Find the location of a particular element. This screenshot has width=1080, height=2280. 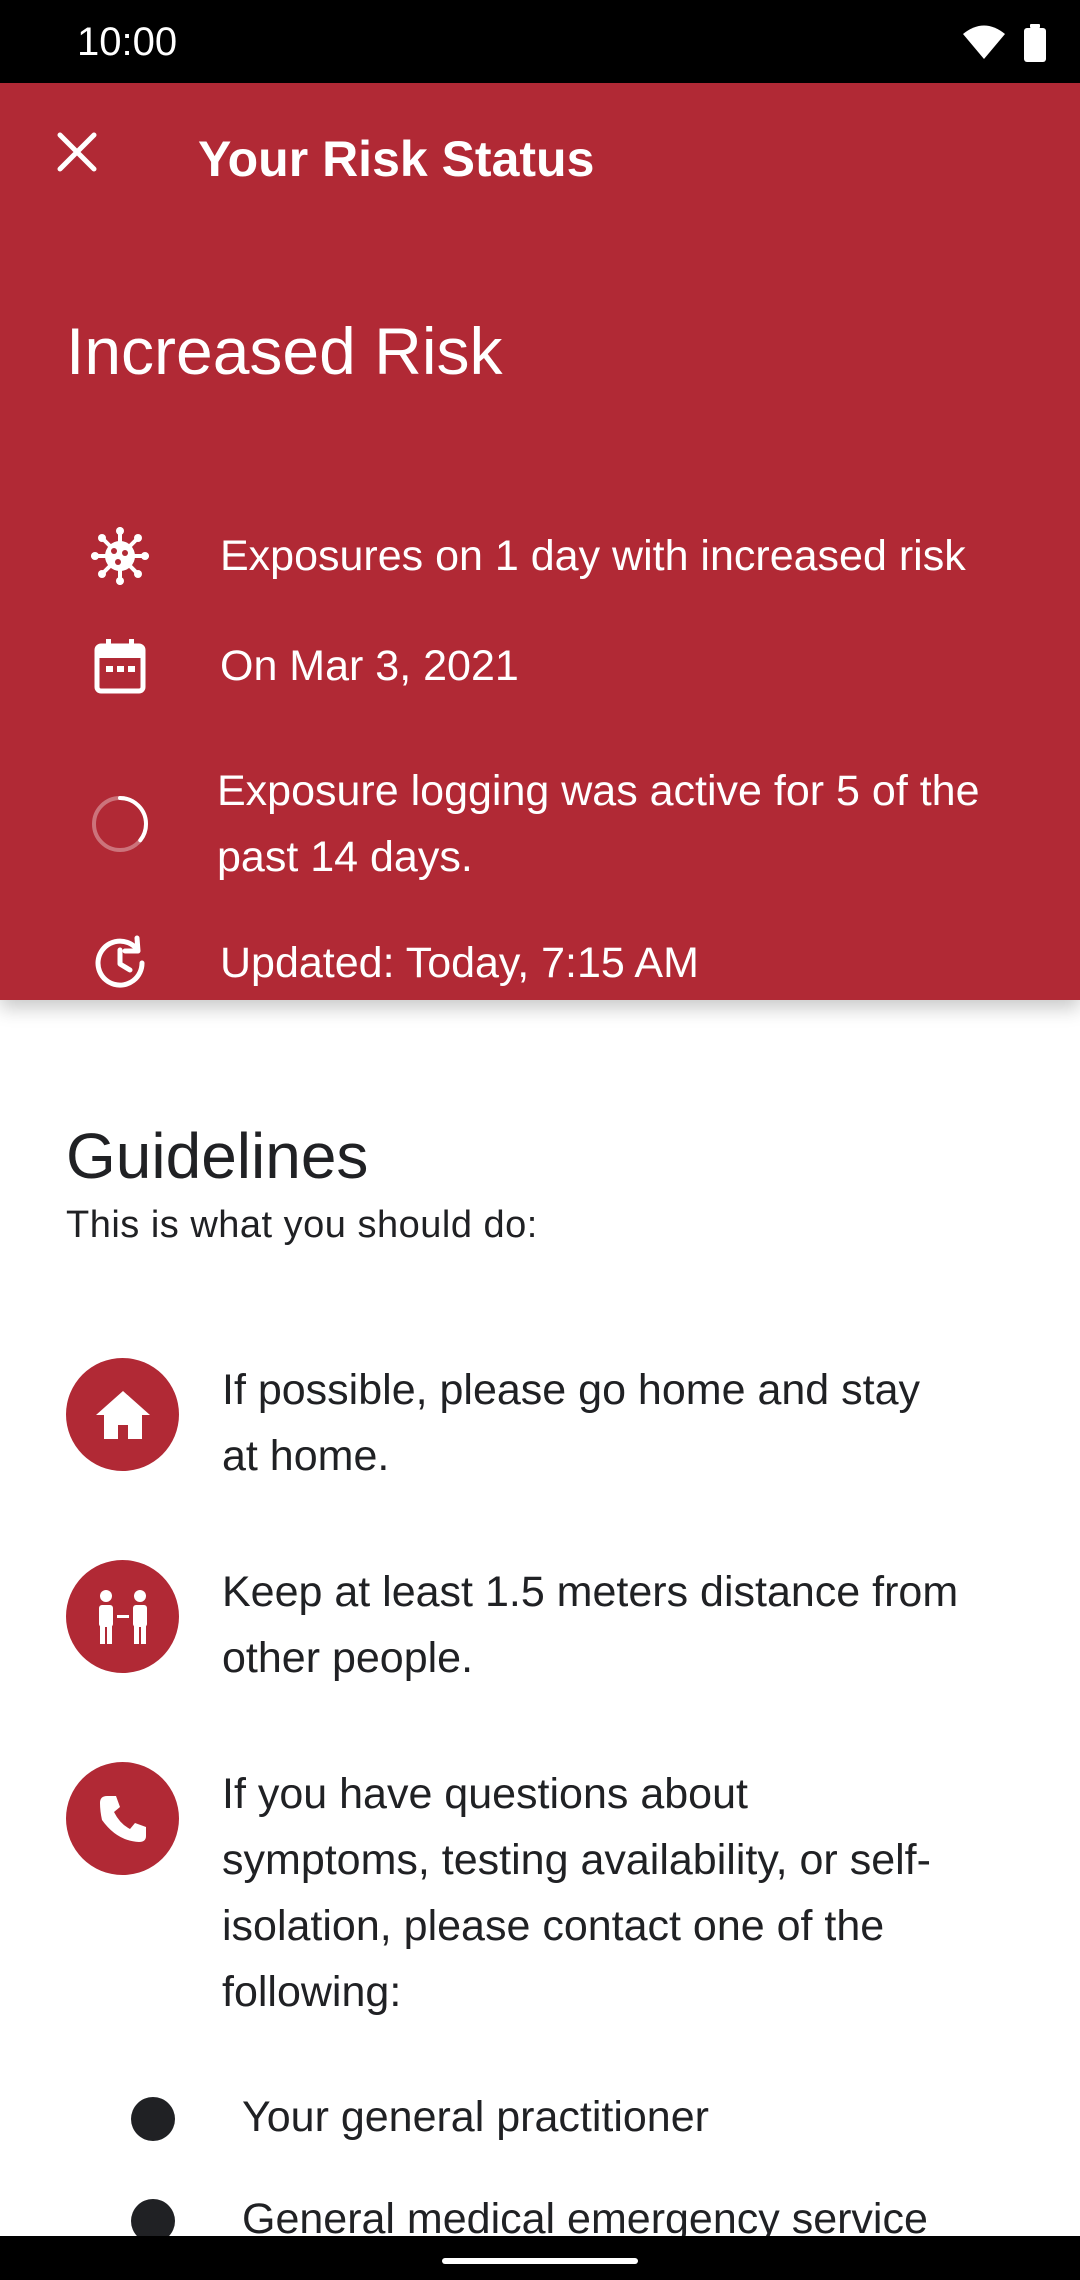

guidelines-subtitle: This is what you should do: is located at coordinates (302, 1225).